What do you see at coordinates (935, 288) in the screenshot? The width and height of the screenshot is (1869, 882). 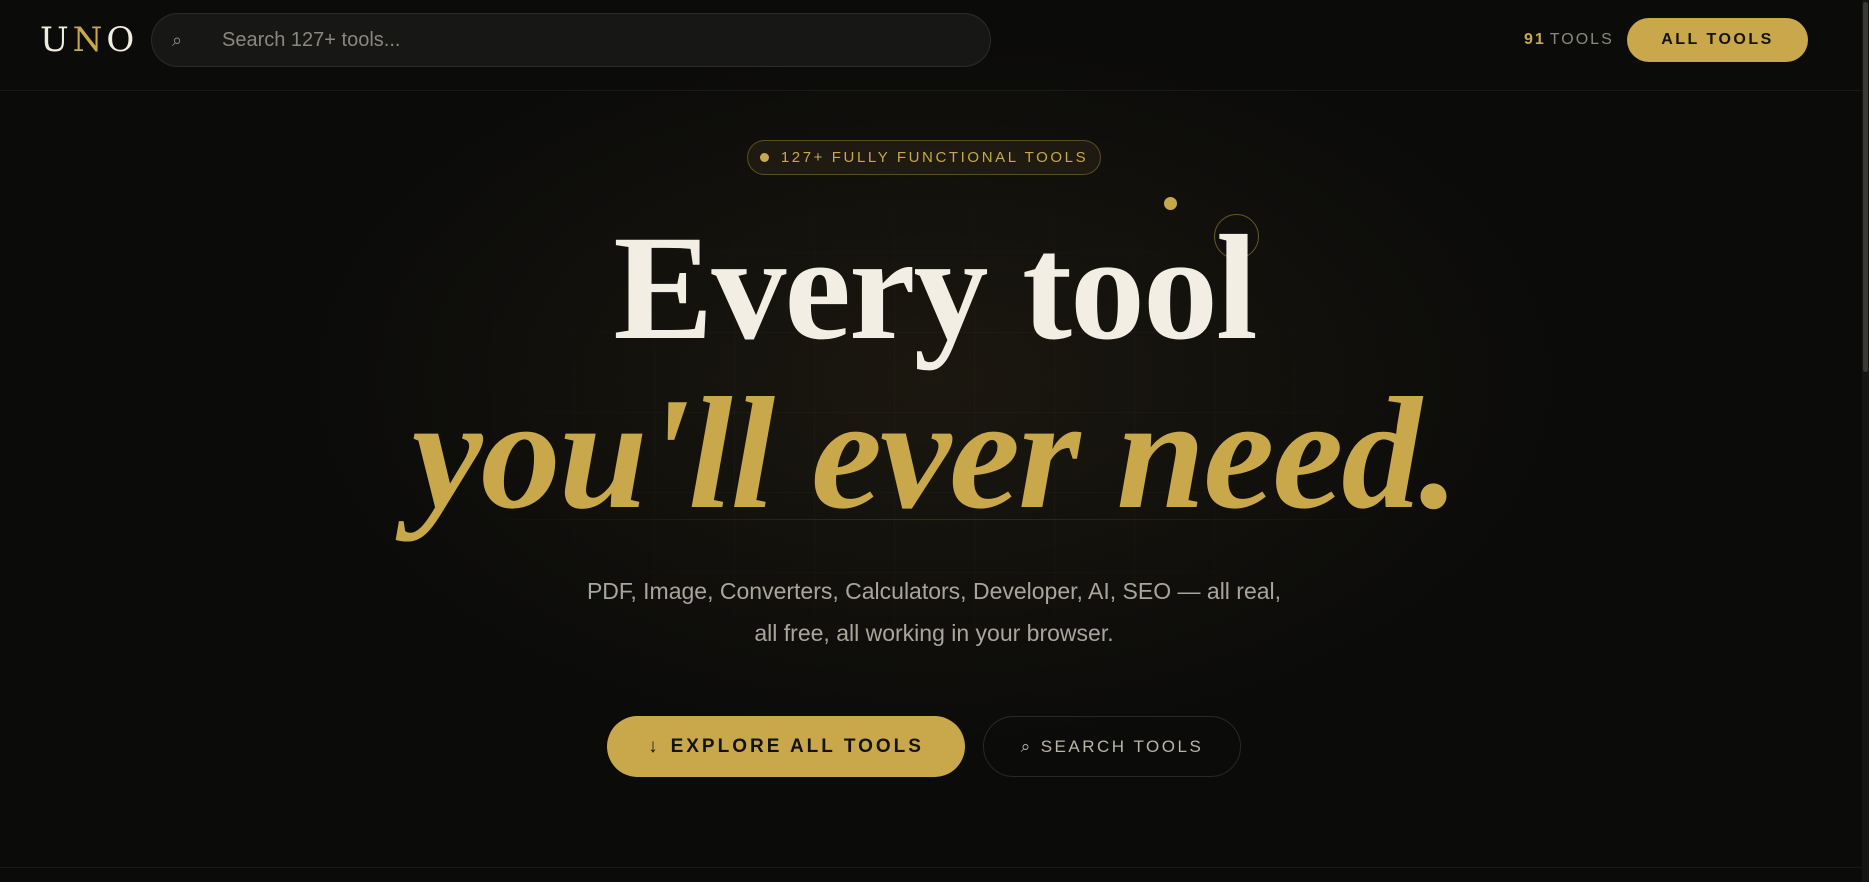 I see `headline-line-1: Every tool` at bounding box center [935, 288].